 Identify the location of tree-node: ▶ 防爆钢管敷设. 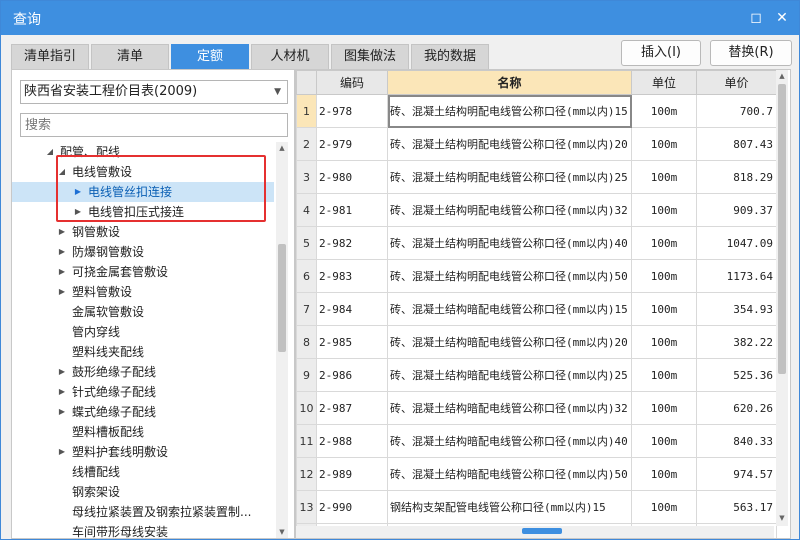
(143, 252).